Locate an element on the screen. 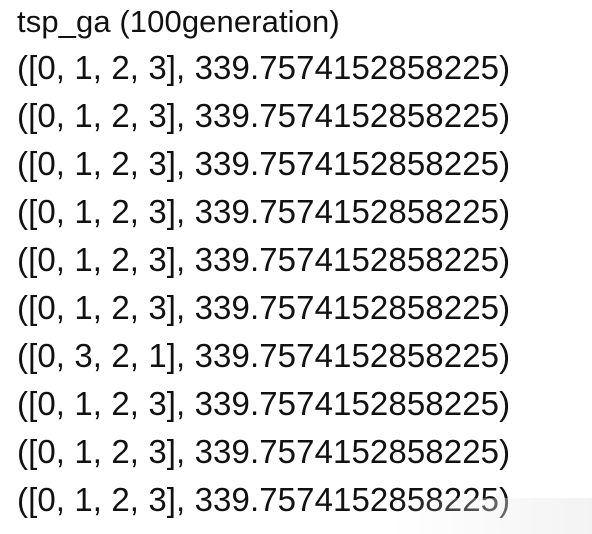  output-title: tsp_ga (100generation) is located at coordinates (178, 21).